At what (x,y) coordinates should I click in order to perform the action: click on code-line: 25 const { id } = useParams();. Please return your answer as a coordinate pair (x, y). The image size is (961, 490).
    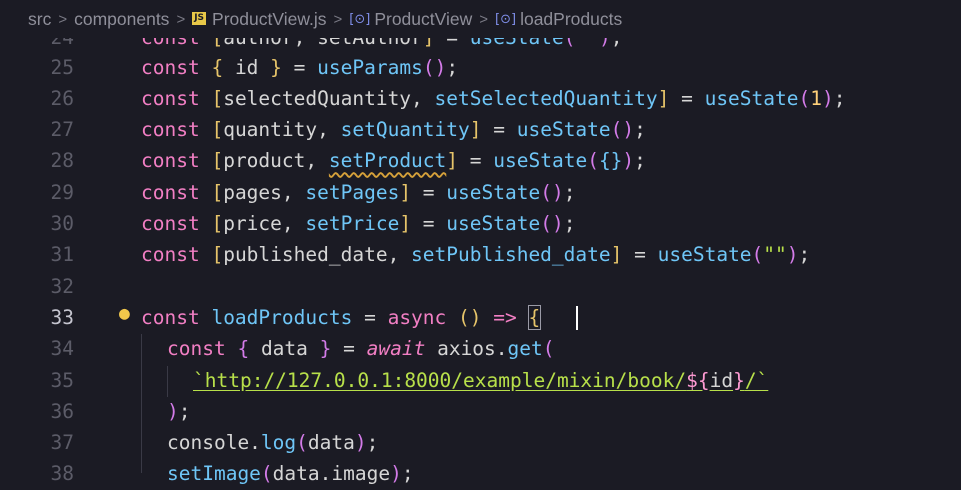
    Looking at the image, I should click on (480, 67).